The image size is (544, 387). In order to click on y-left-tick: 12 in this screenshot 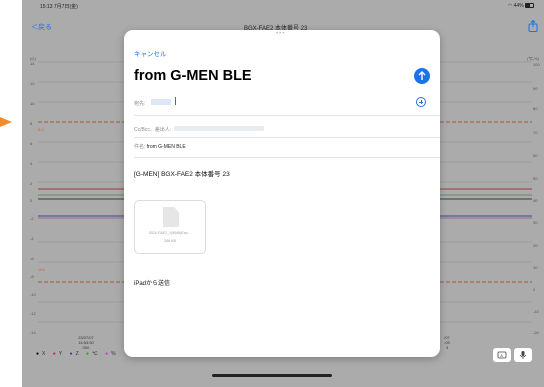, I will do `click(32, 83)`.